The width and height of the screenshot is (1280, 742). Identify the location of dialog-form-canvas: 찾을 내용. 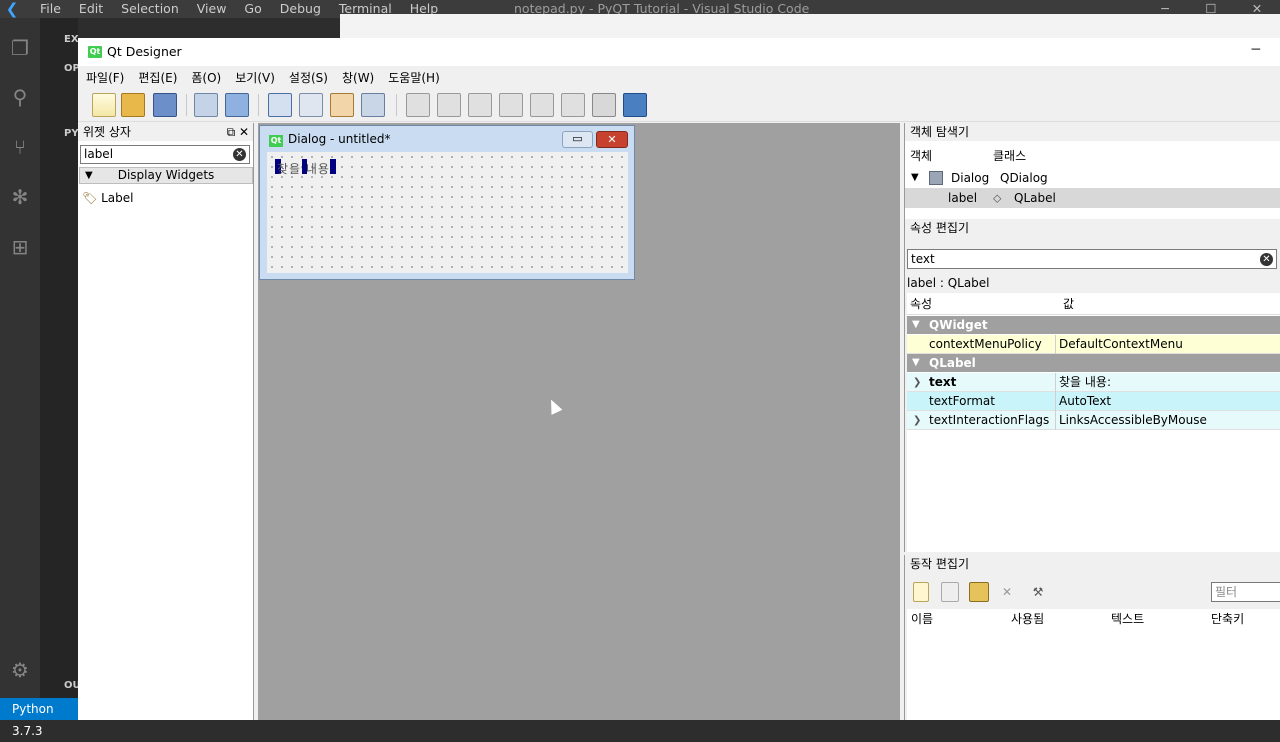
(447, 212).